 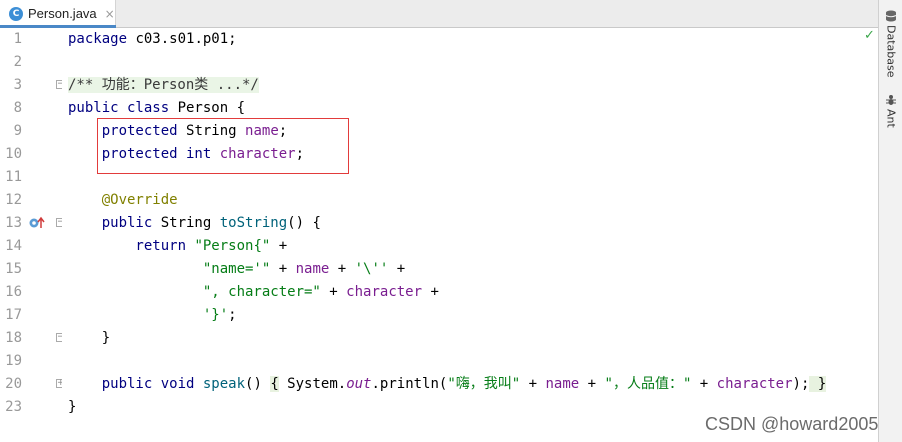 What do you see at coordinates (17, 62) in the screenshot?
I see `line-number: 2` at bounding box center [17, 62].